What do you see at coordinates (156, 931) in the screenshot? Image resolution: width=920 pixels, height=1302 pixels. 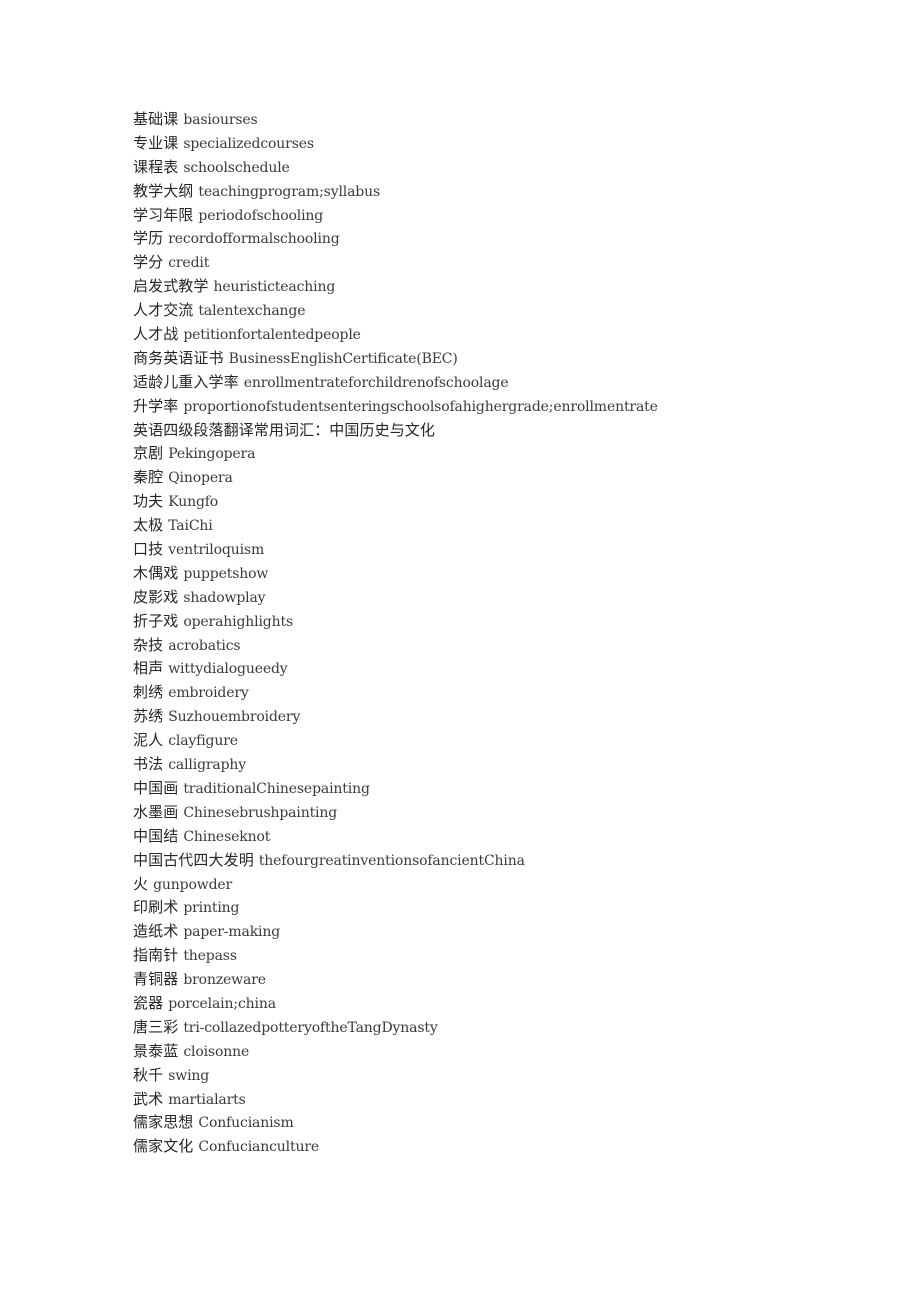 I see `chinese-term: 造纸术` at bounding box center [156, 931].